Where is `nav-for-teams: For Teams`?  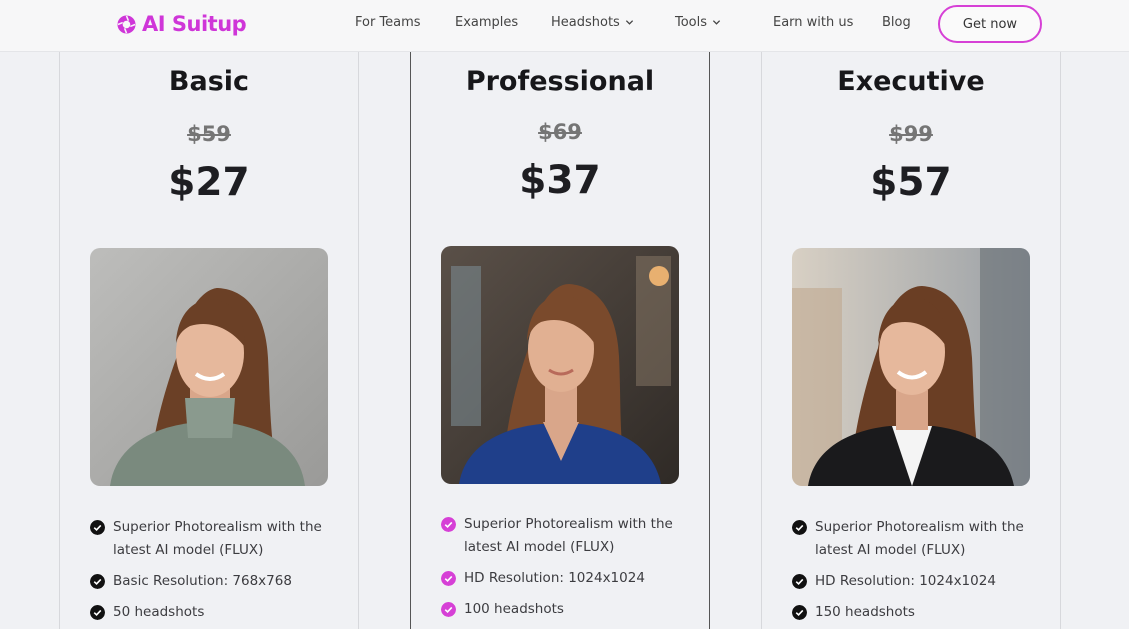 nav-for-teams: For Teams is located at coordinates (388, 22).